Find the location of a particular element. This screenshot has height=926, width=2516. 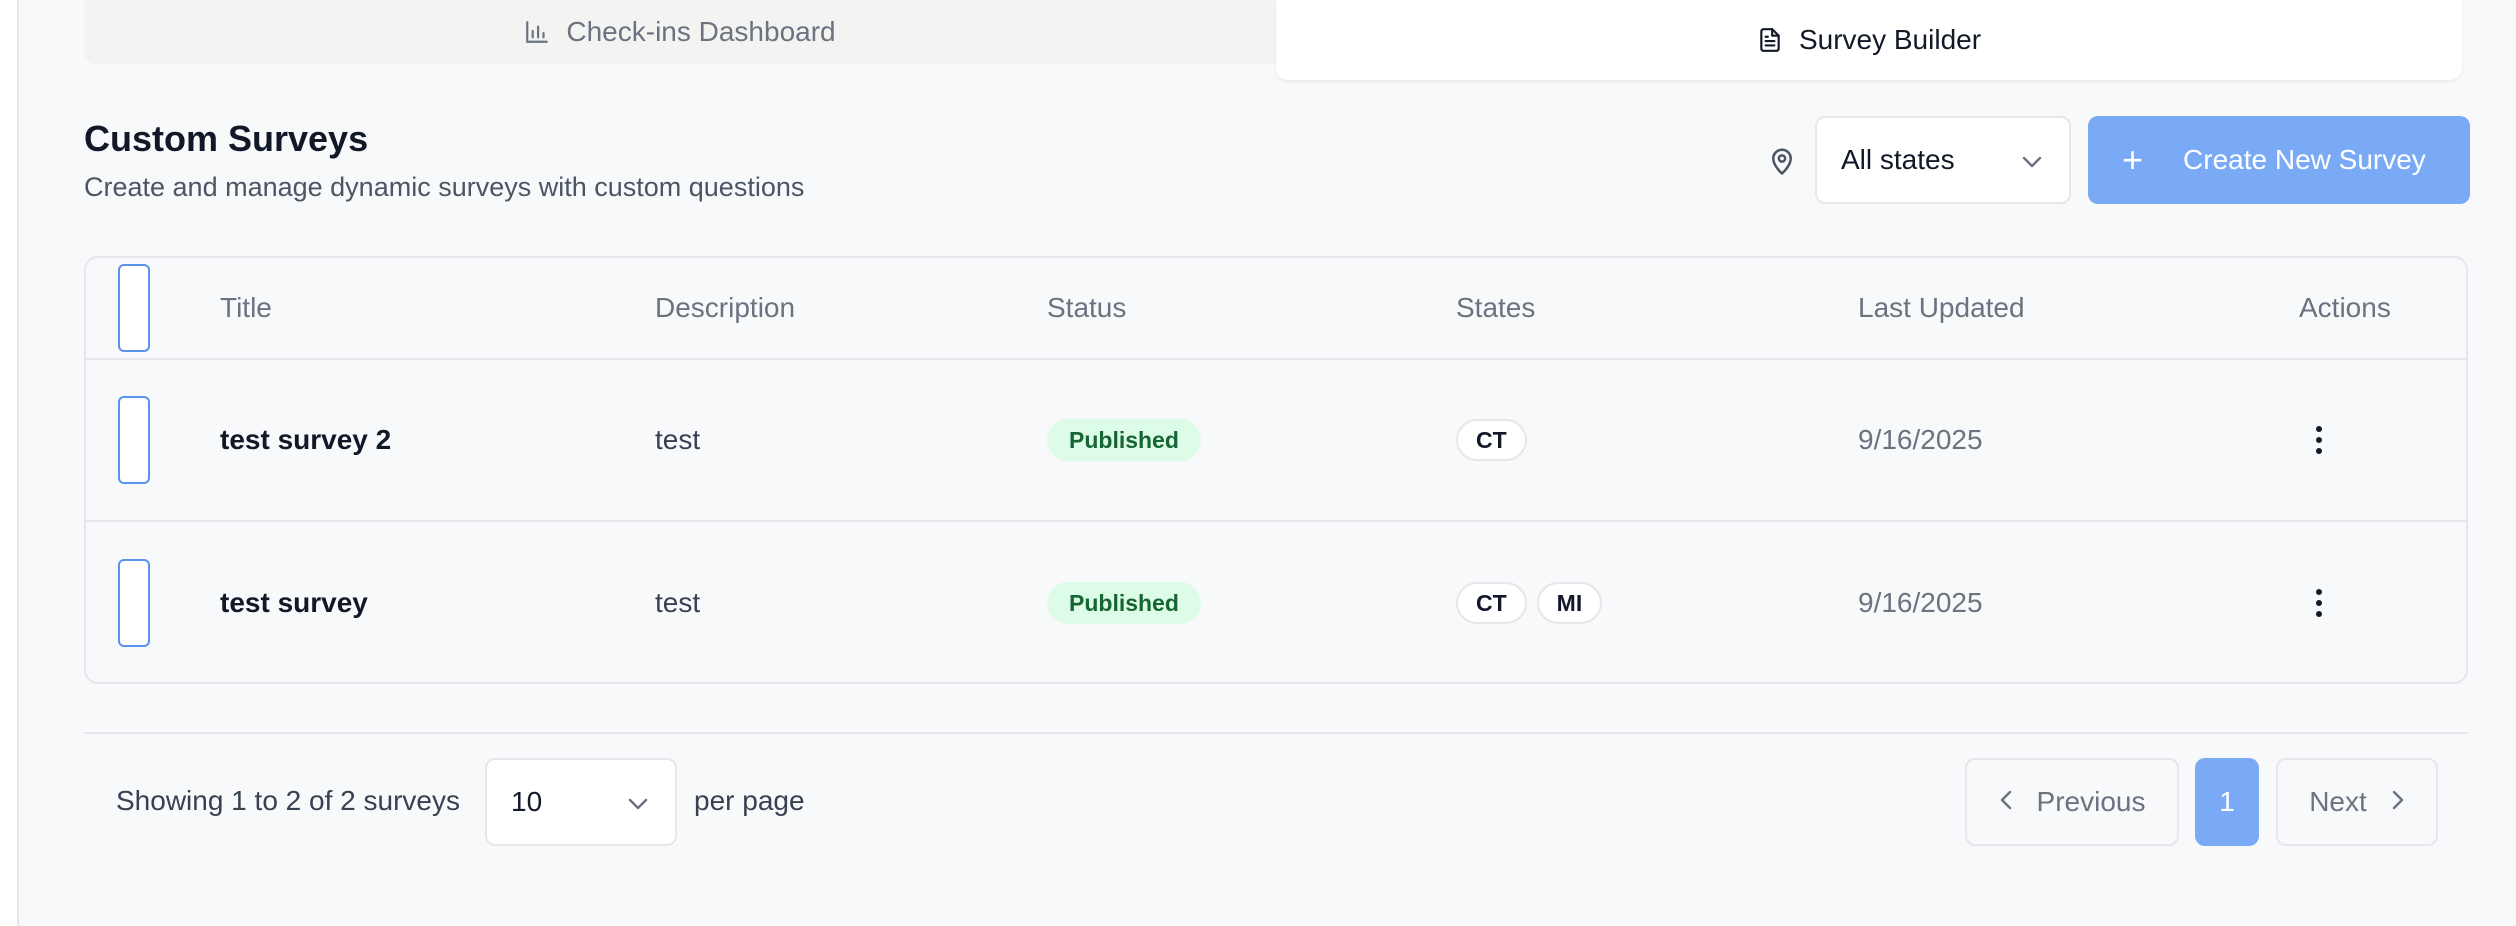

footer-divider is located at coordinates (1276, 733).